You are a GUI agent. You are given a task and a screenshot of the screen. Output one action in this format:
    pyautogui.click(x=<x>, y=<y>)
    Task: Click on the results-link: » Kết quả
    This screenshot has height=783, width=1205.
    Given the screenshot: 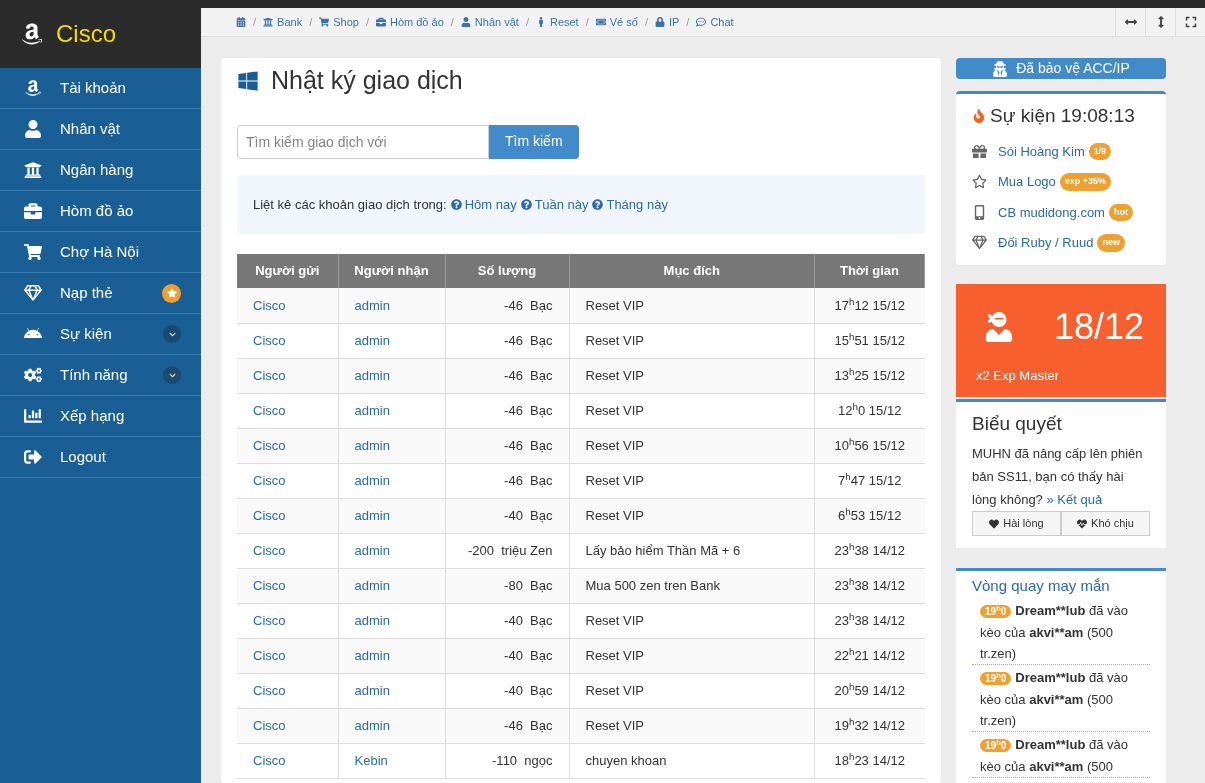 What is the action you would take?
    pyautogui.click(x=1074, y=500)
    